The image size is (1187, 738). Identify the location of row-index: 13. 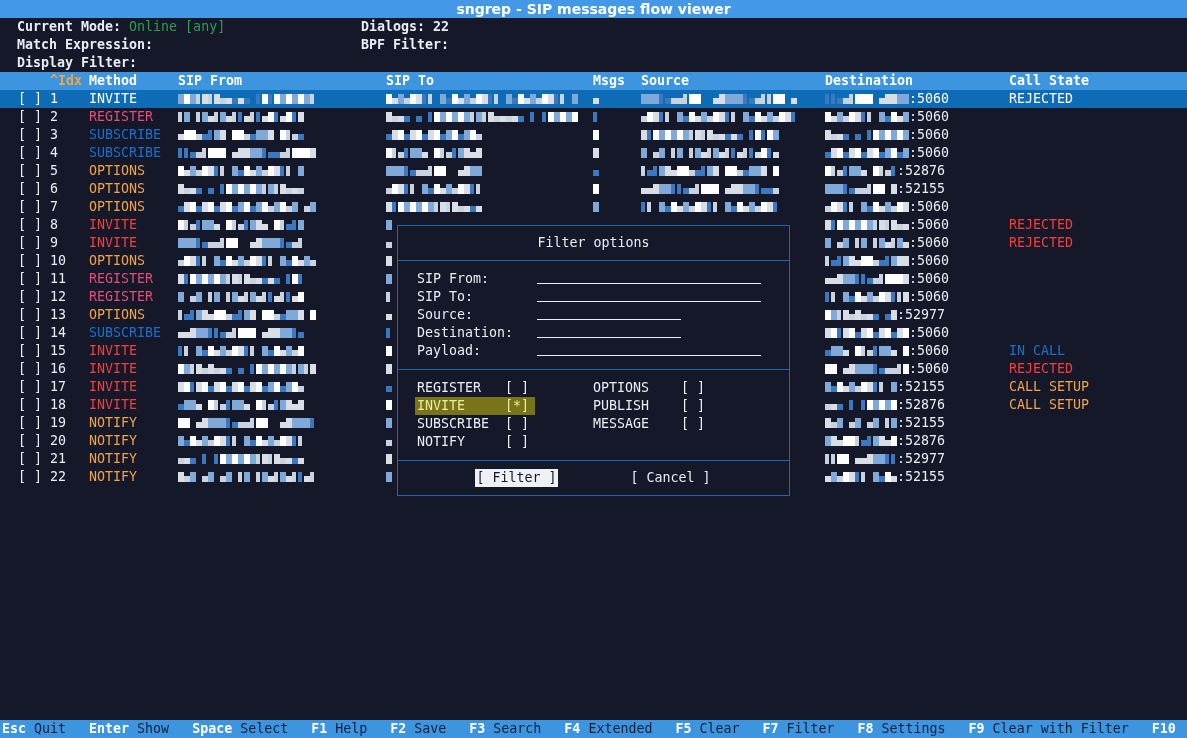
(69, 315).